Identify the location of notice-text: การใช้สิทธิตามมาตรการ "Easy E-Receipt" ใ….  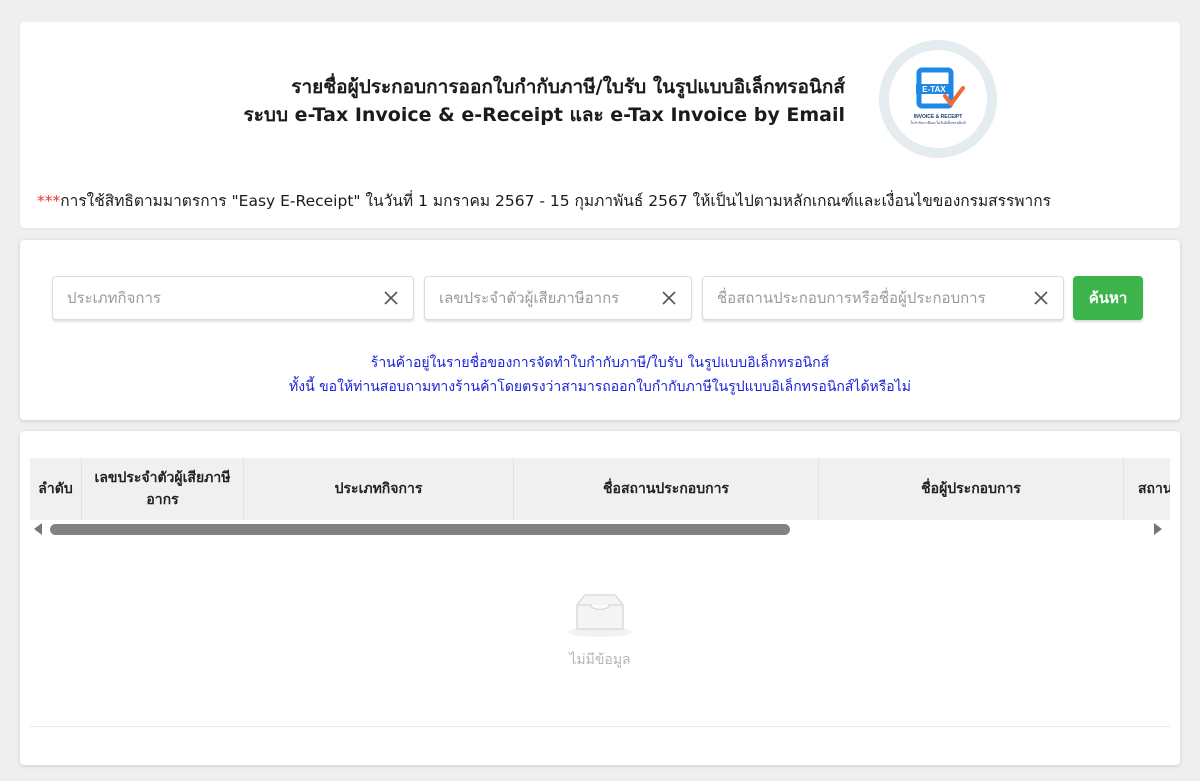
(555, 201).